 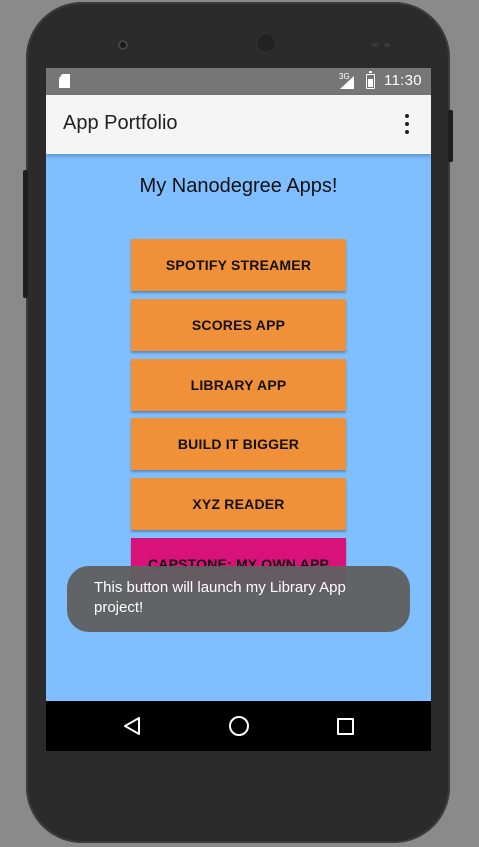 I want to click on scores-app-button: SCORES APP, so click(x=238, y=325).